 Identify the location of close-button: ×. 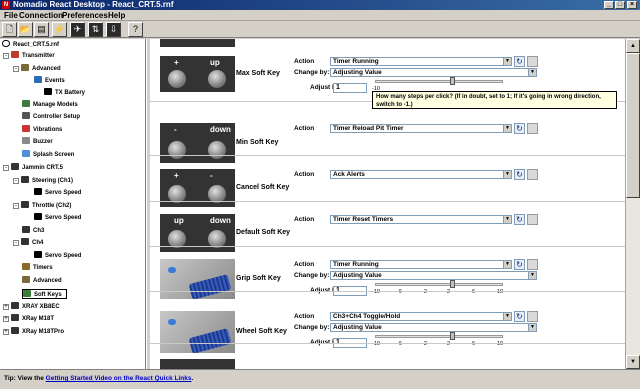
(632, 5).